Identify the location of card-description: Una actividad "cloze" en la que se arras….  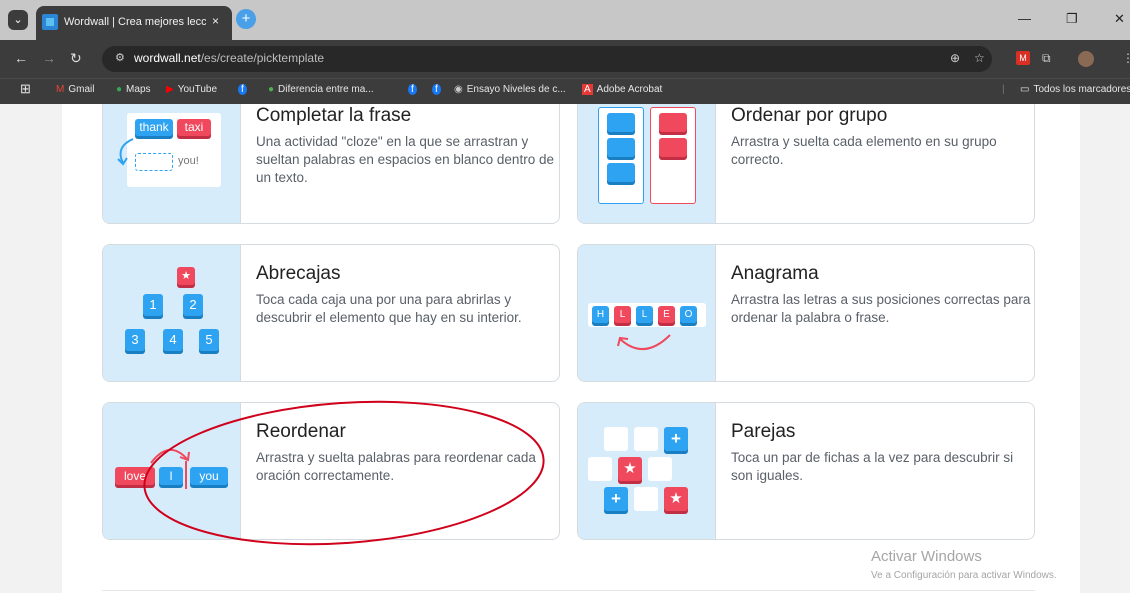
(405, 159).